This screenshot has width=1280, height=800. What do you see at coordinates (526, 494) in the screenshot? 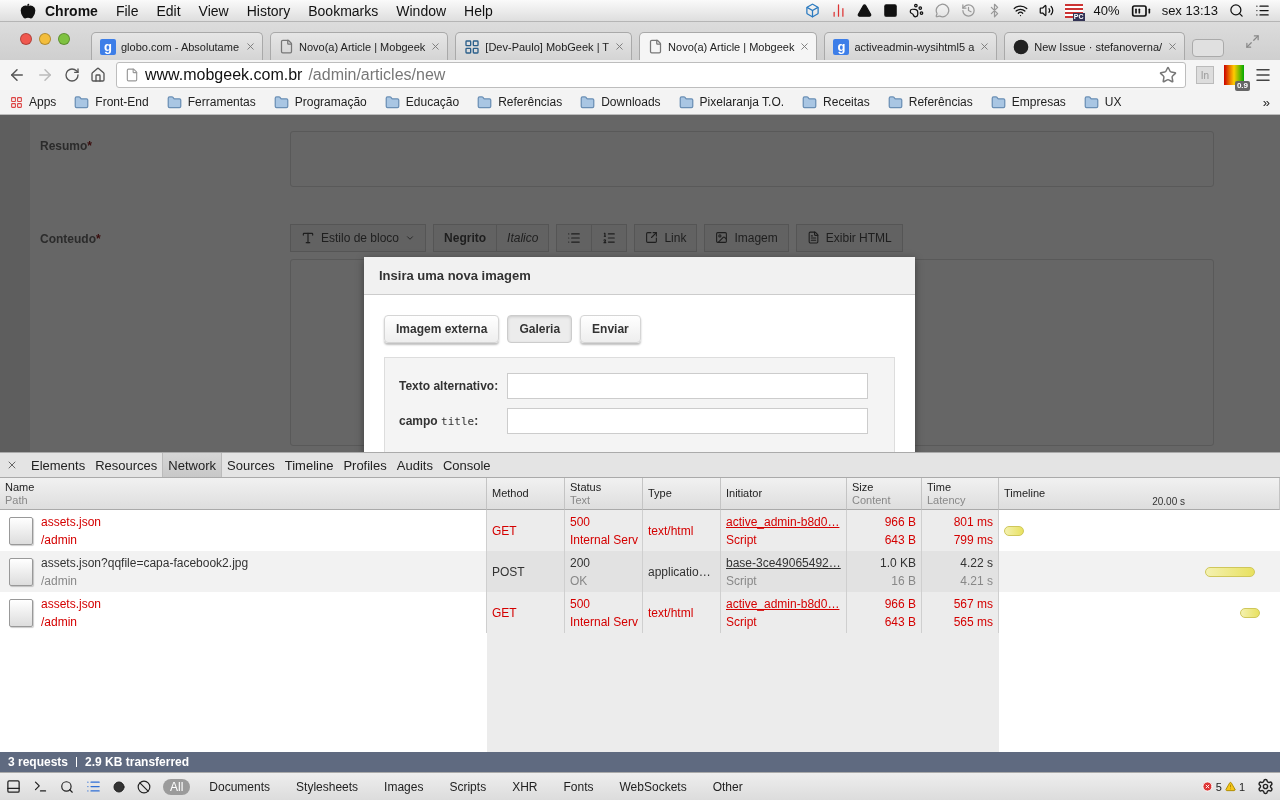
I see `column-header: Method` at bounding box center [526, 494].